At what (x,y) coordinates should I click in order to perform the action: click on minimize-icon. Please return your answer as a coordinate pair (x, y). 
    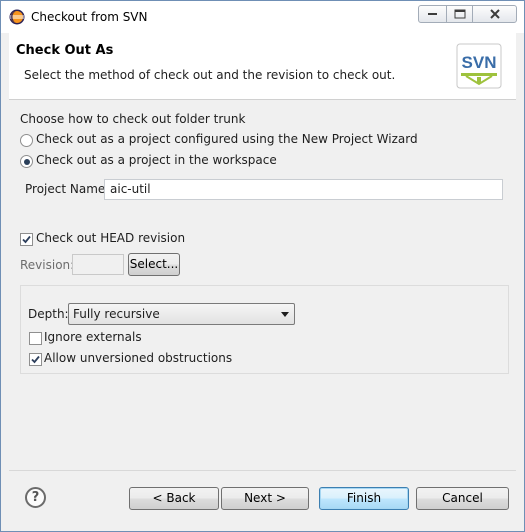
    Looking at the image, I should click on (432, 14).